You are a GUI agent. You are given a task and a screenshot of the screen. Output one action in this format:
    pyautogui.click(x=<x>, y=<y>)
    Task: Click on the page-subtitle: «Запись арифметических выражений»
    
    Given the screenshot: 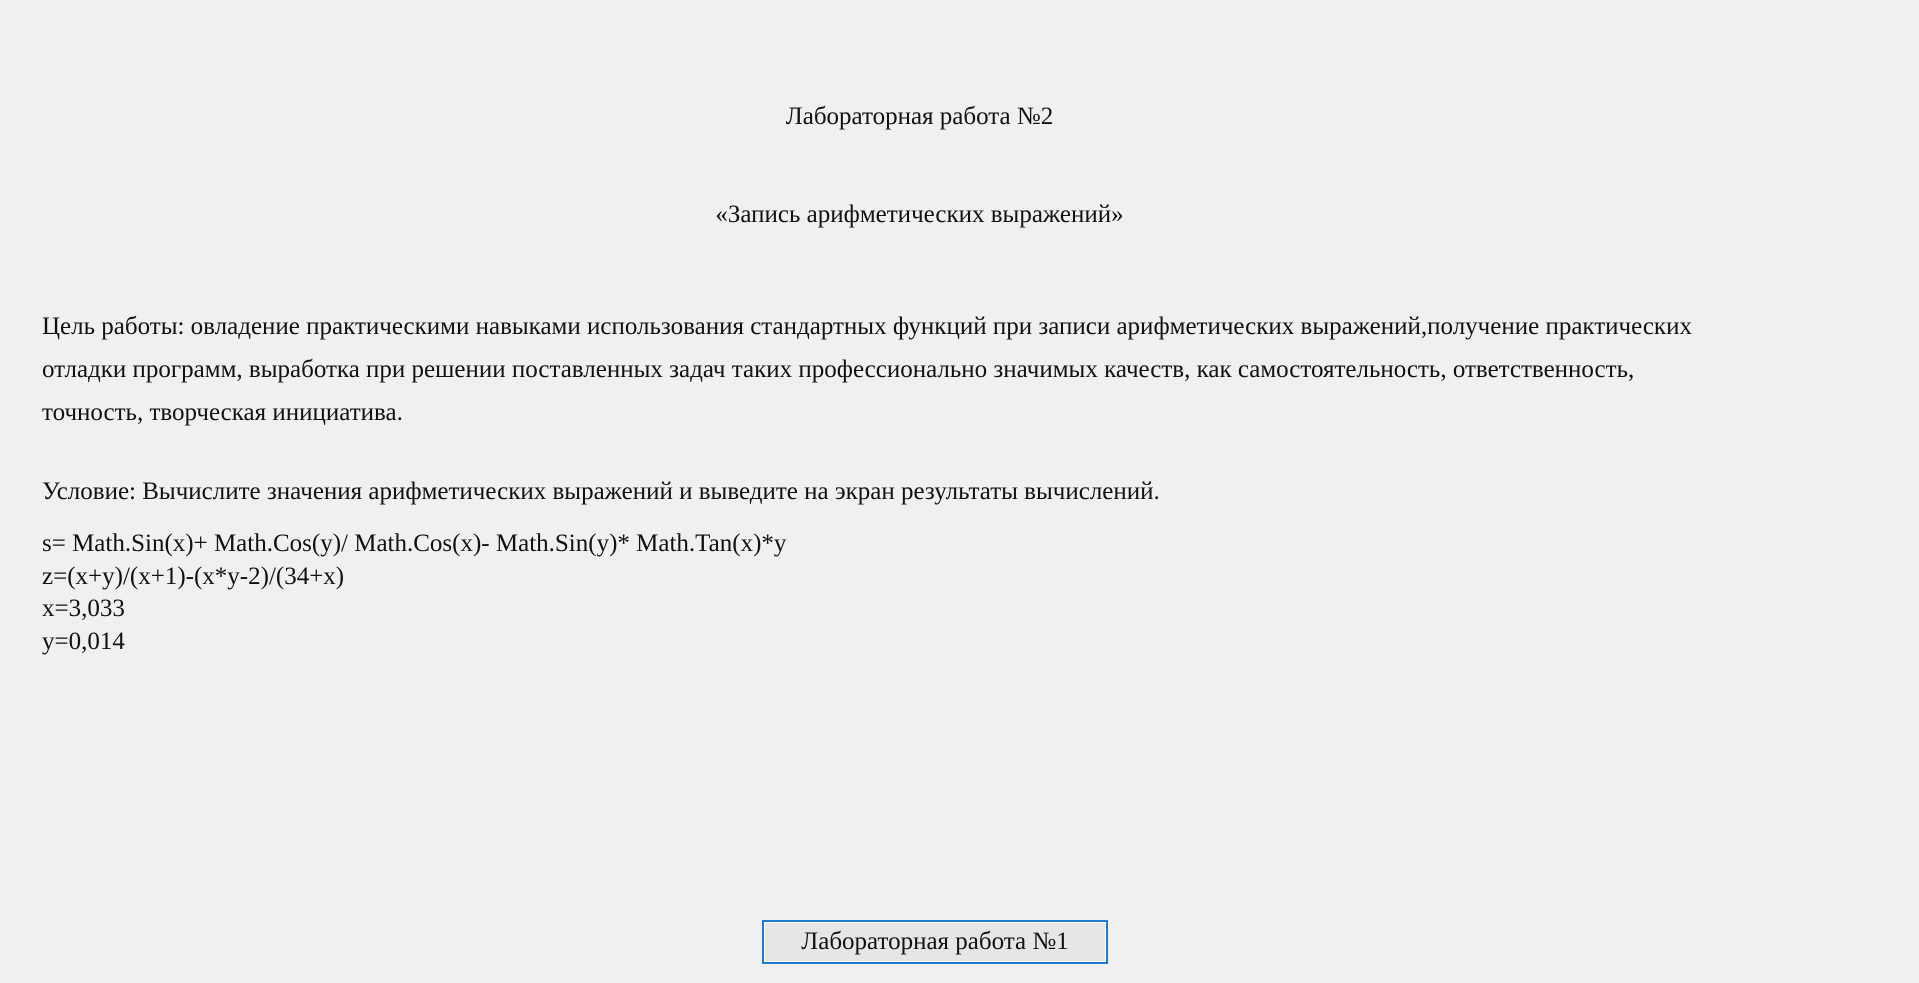 What is the action you would take?
    pyautogui.click(x=919, y=214)
    